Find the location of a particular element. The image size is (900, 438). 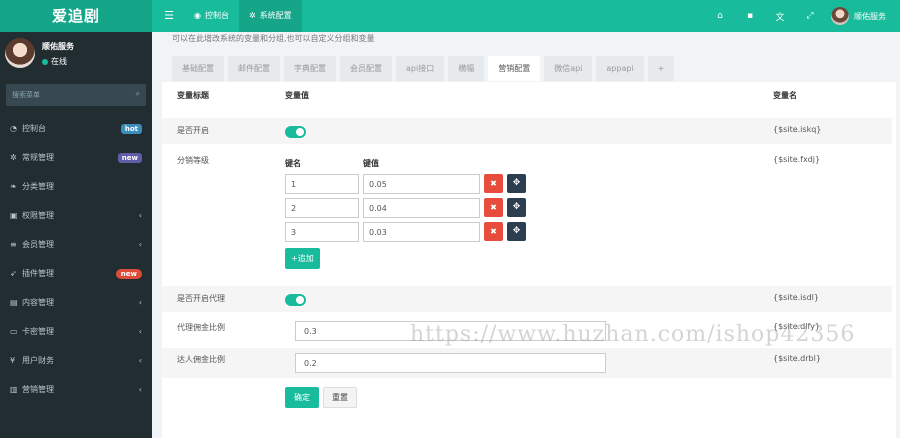

leaf-icon: ❧ is located at coordinates (13, 186).